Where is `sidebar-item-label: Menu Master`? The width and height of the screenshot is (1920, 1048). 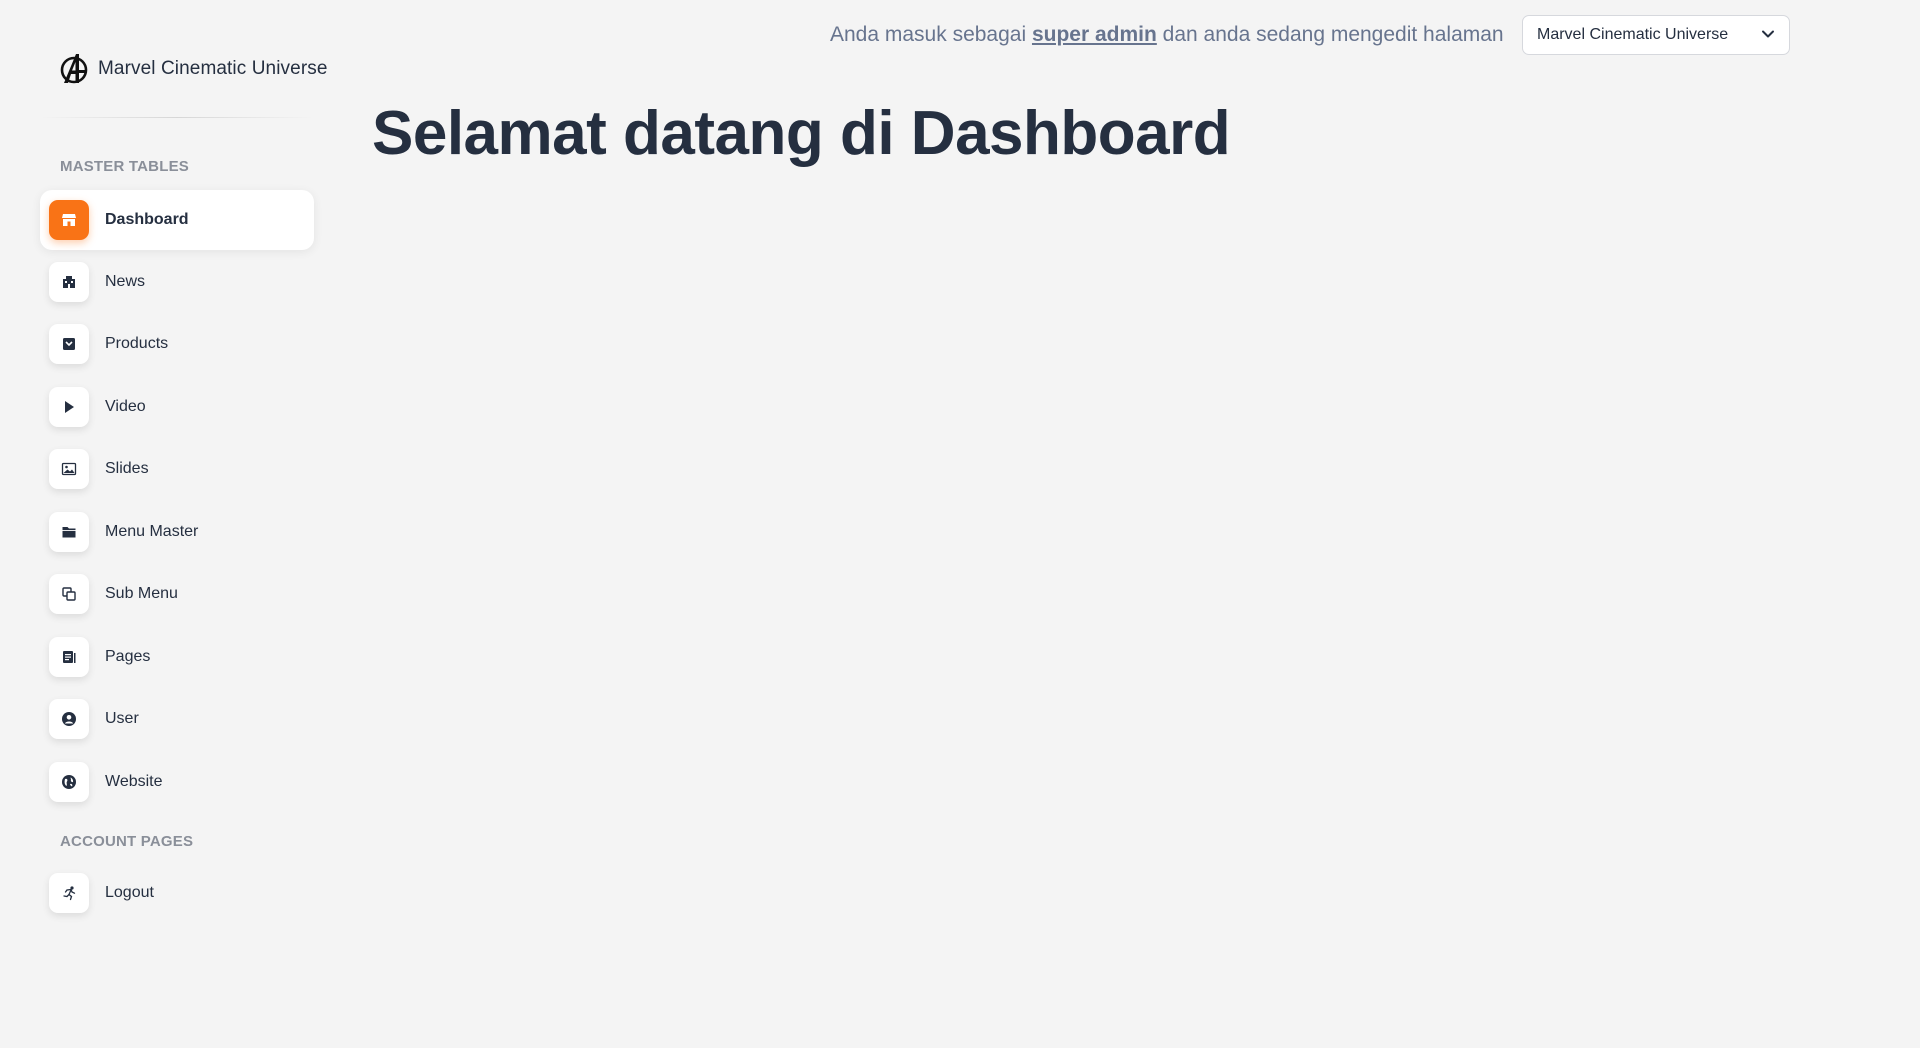 sidebar-item-label: Menu Master is located at coordinates (152, 531).